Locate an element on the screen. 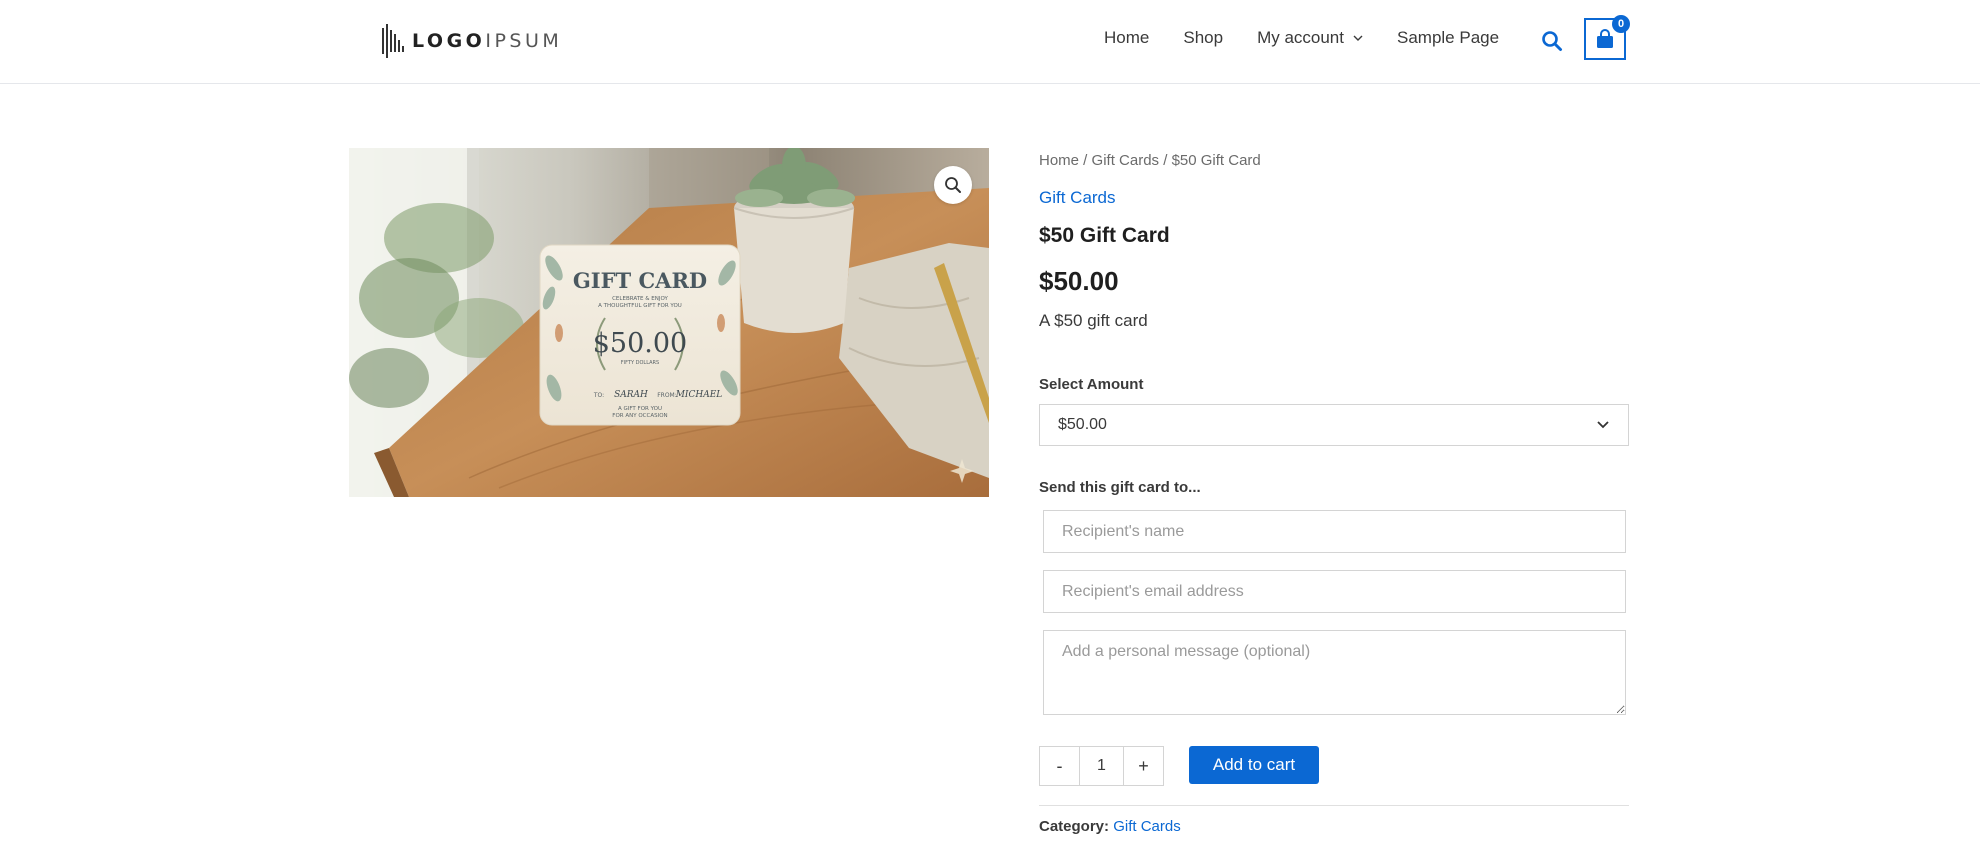 The width and height of the screenshot is (1980, 845). card-line1-text: CELEBRATE & ENJOY is located at coordinates (640, 299).